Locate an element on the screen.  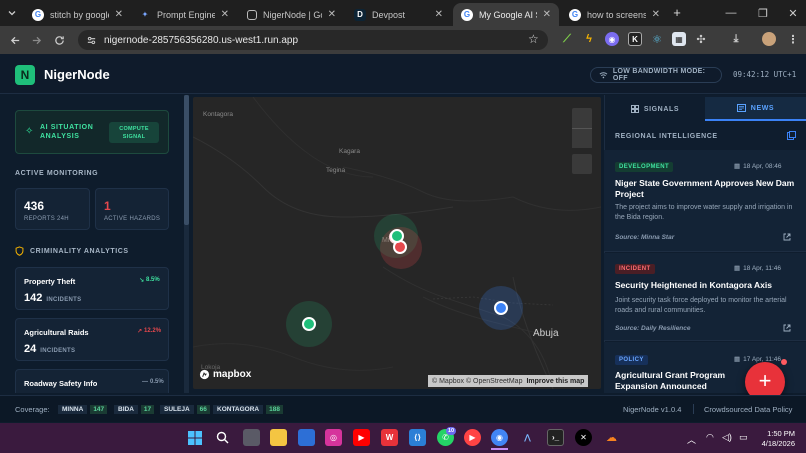
chrome-icon: ◉ is located at coordinates (499, 437).